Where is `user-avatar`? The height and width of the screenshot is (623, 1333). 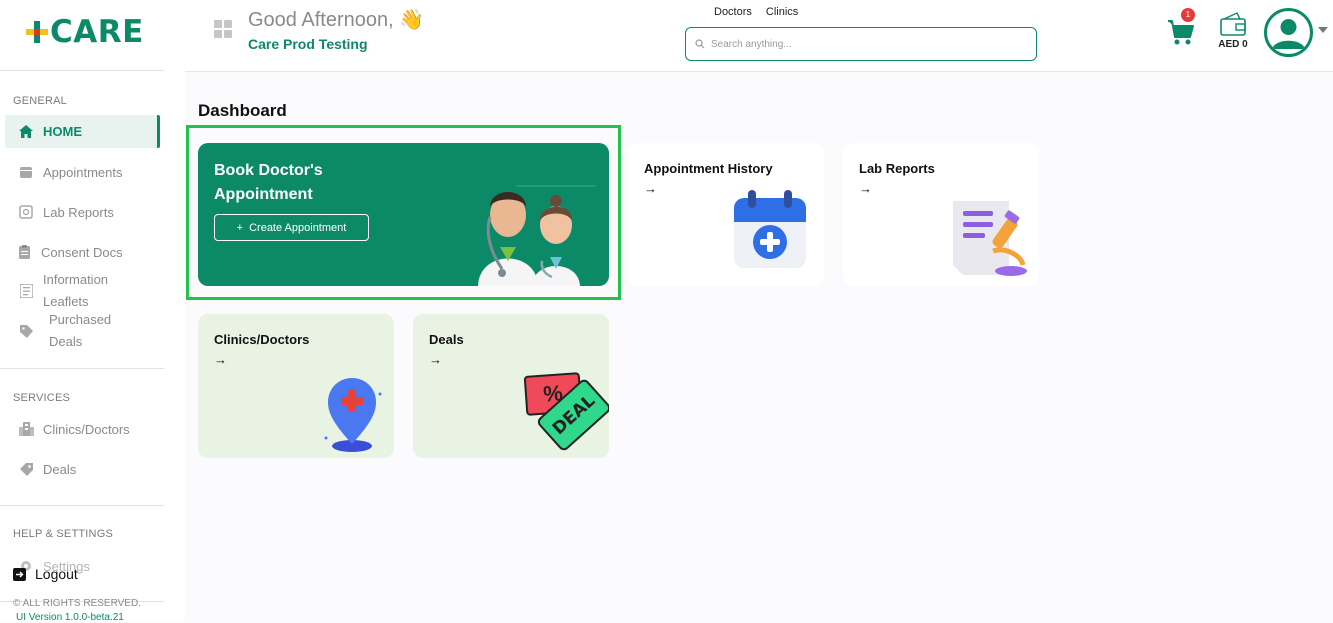
user-avatar is located at coordinates (1288, 32).